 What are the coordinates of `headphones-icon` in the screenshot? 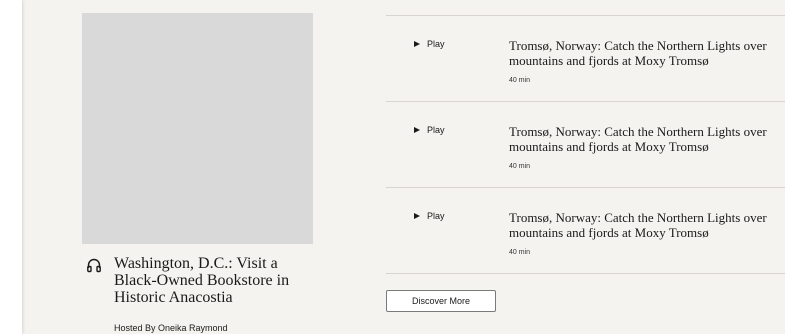 It's located at (94, 265).